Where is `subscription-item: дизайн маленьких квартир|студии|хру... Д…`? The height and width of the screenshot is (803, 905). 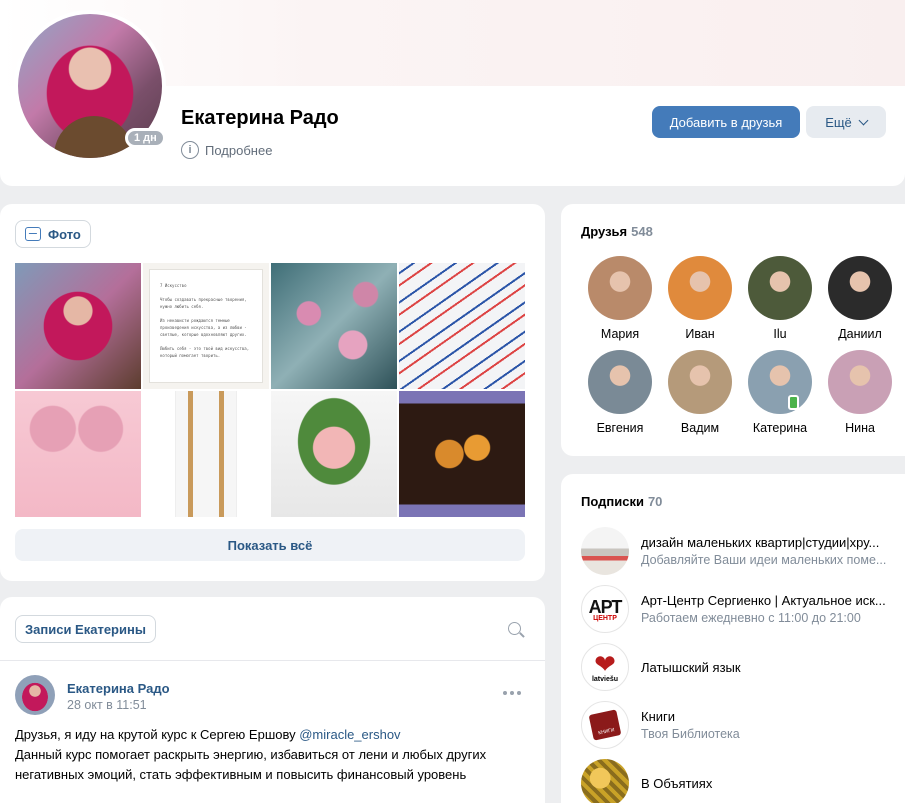
subscription-item: дизайн маленьких квартир|студии|хру... Д… is located at coordinates (741, 551).